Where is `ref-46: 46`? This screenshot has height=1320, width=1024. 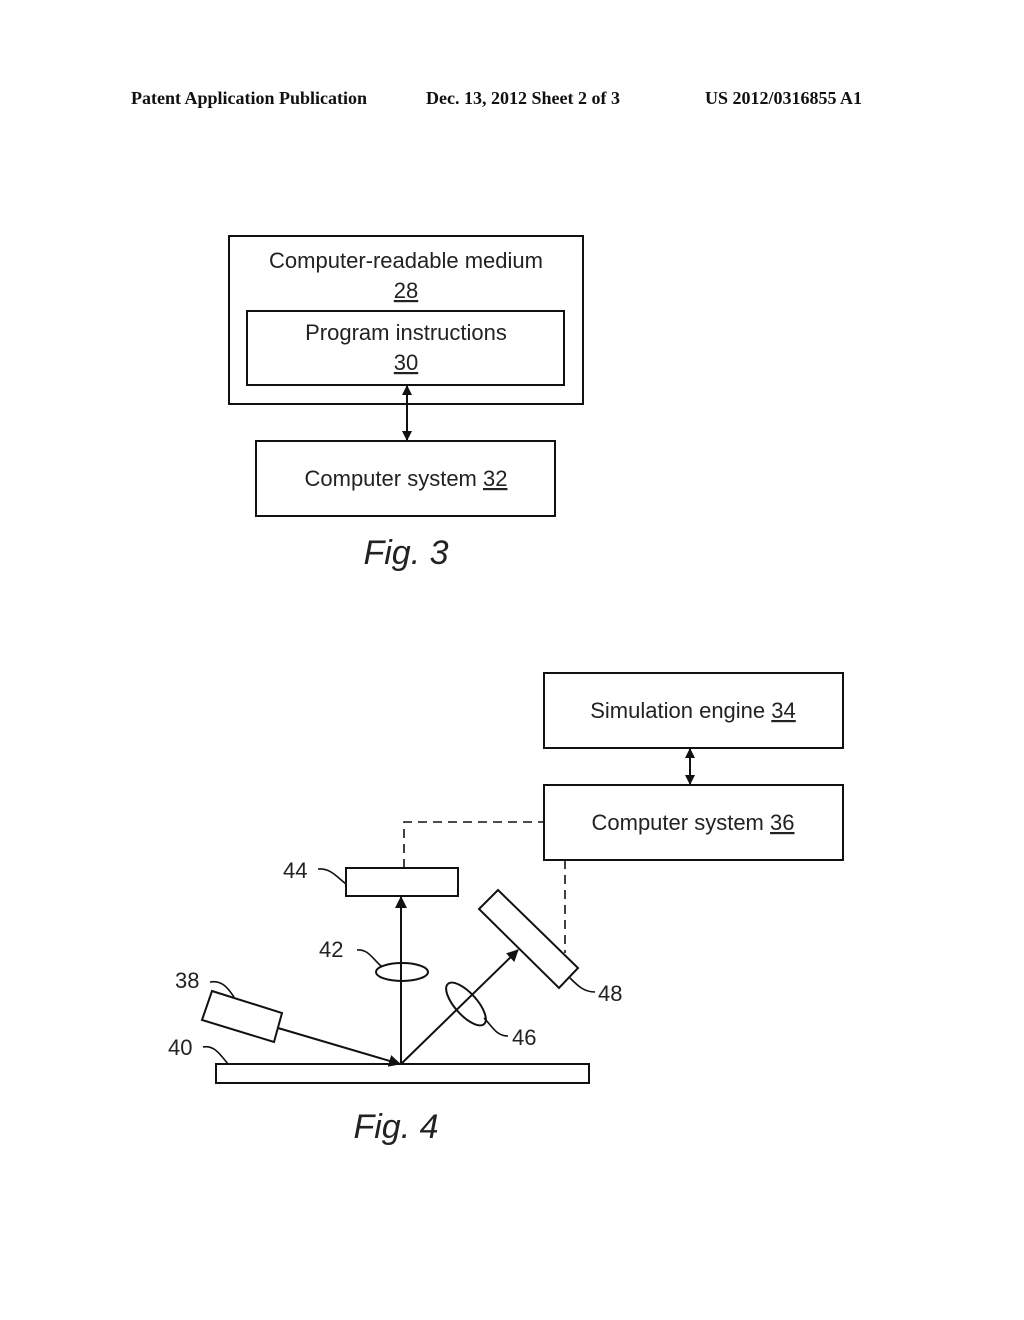
ref-46: 46 is located at coordinates (524, 1037).